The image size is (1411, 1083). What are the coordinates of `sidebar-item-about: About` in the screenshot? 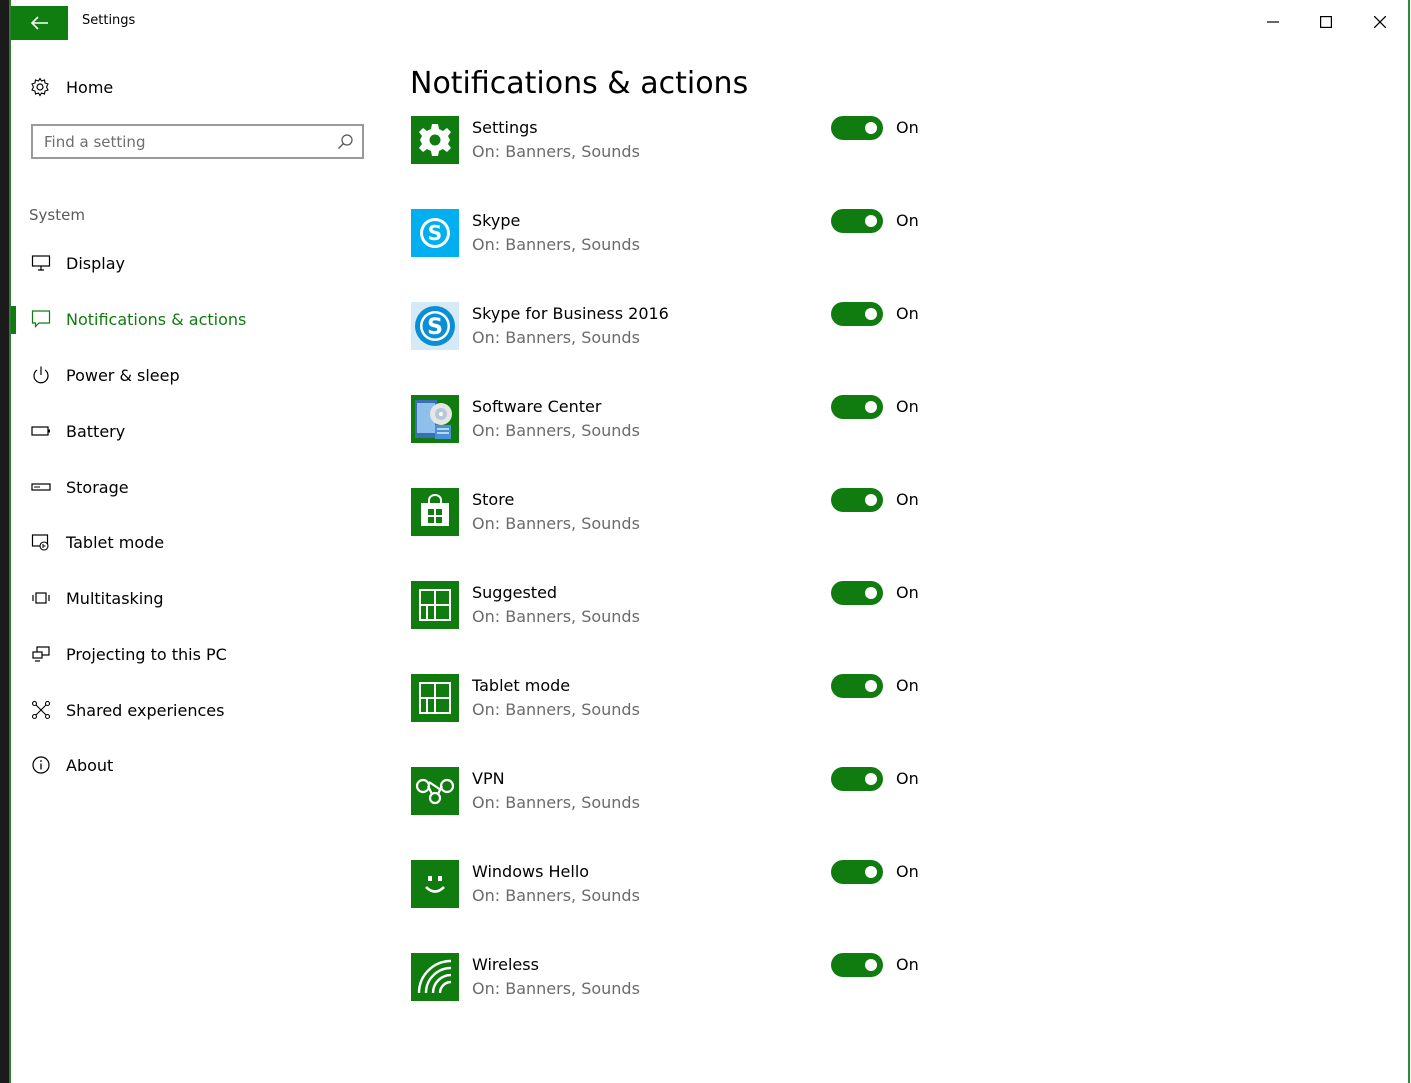 It's located at (196, 765).